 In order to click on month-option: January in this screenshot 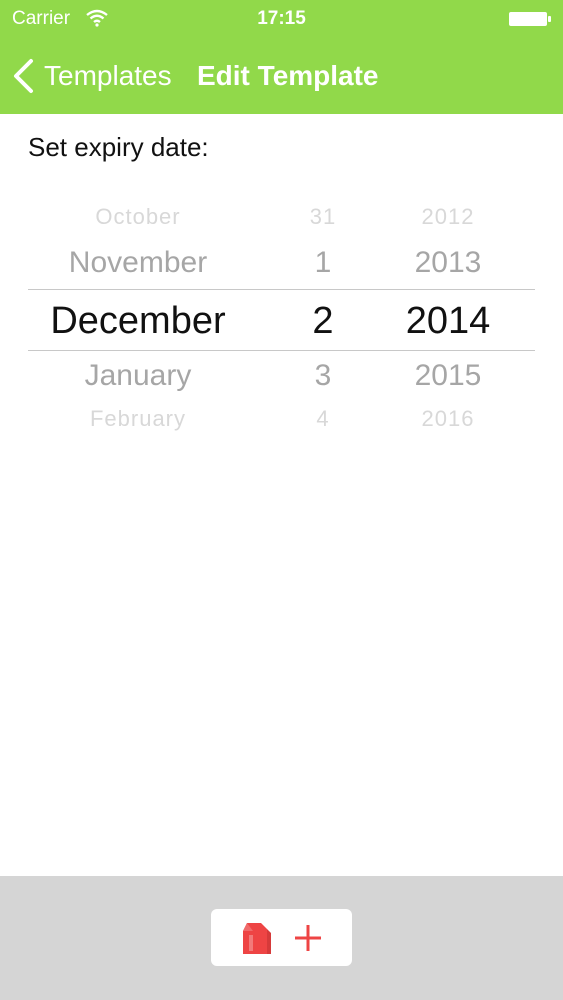, I will do `click(138, 376)`.